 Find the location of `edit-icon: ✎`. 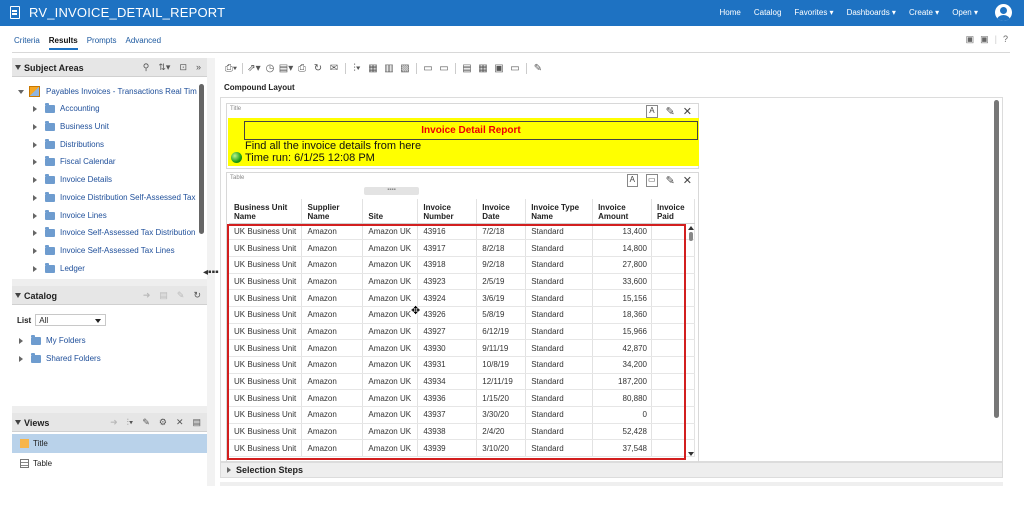

edit-icon: ✎ is located at coordinates (181, 295).